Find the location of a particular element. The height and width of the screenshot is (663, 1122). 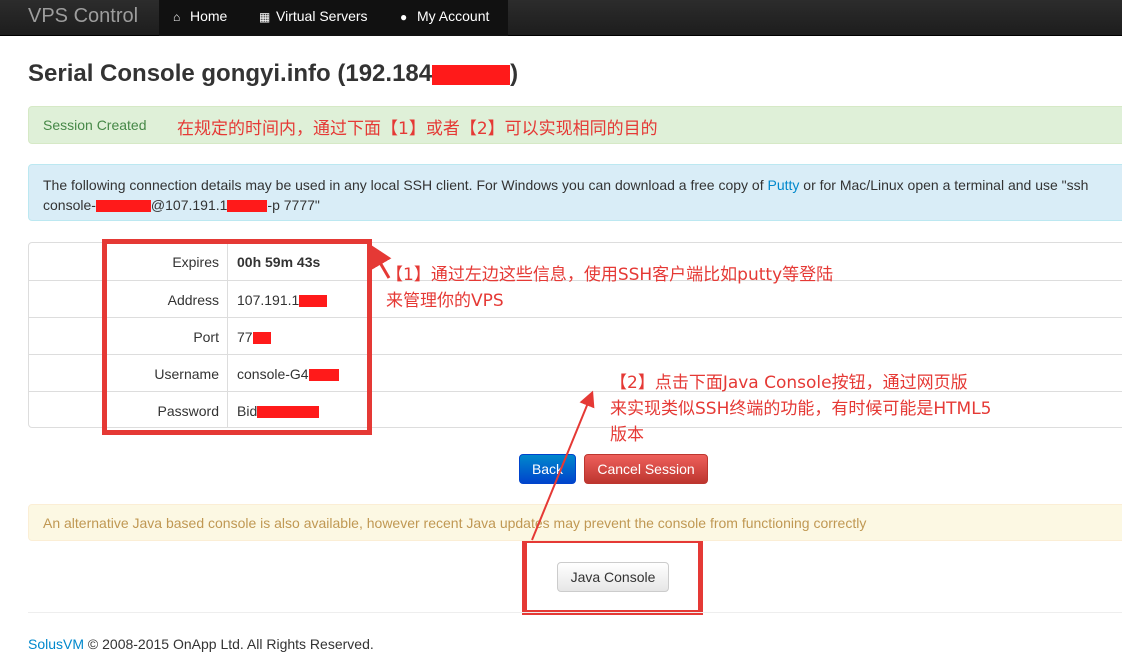

arrow-to-annotation-two is located at coordinates (563, 465).